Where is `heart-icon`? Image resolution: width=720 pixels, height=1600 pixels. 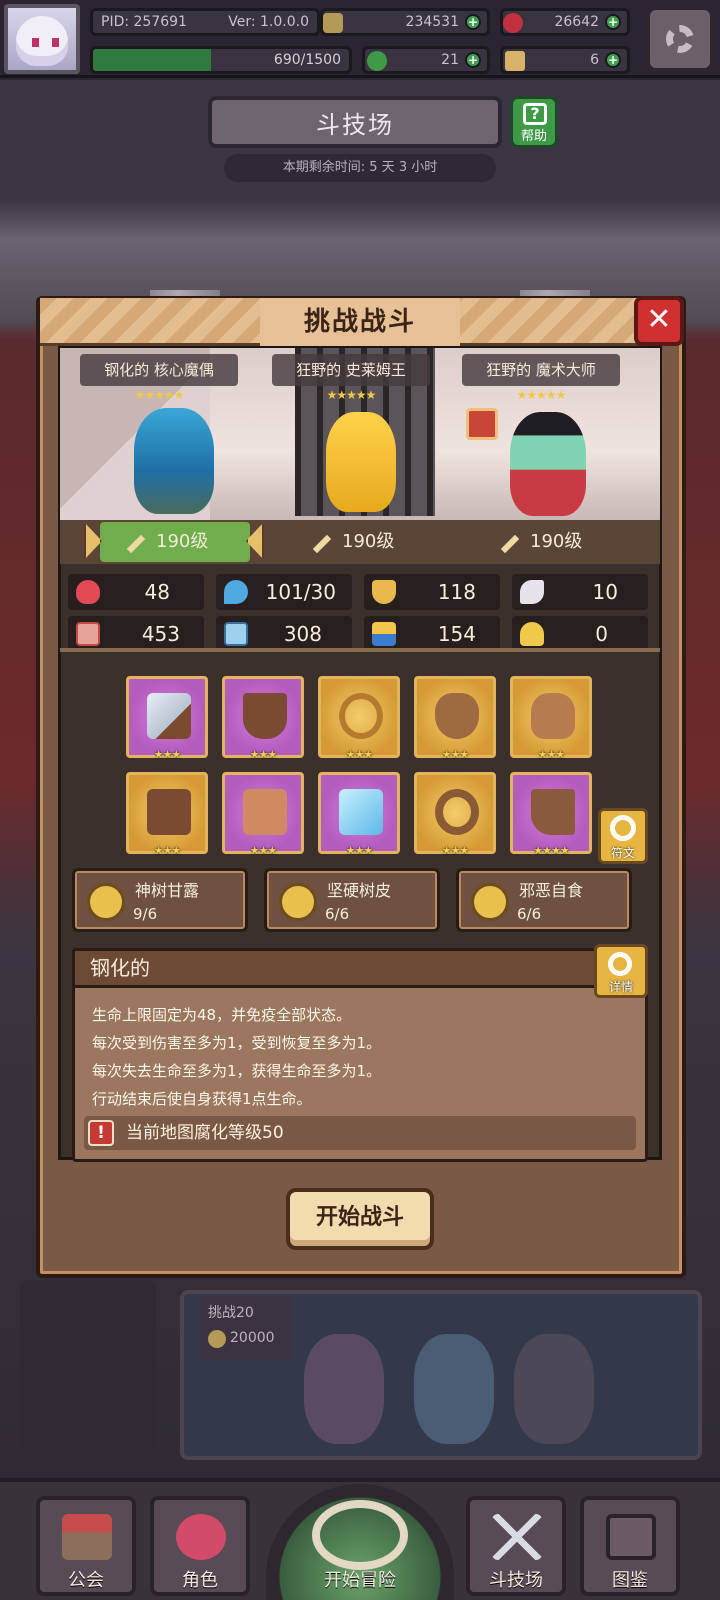
heart-icon is located at coordinates (88, 592).